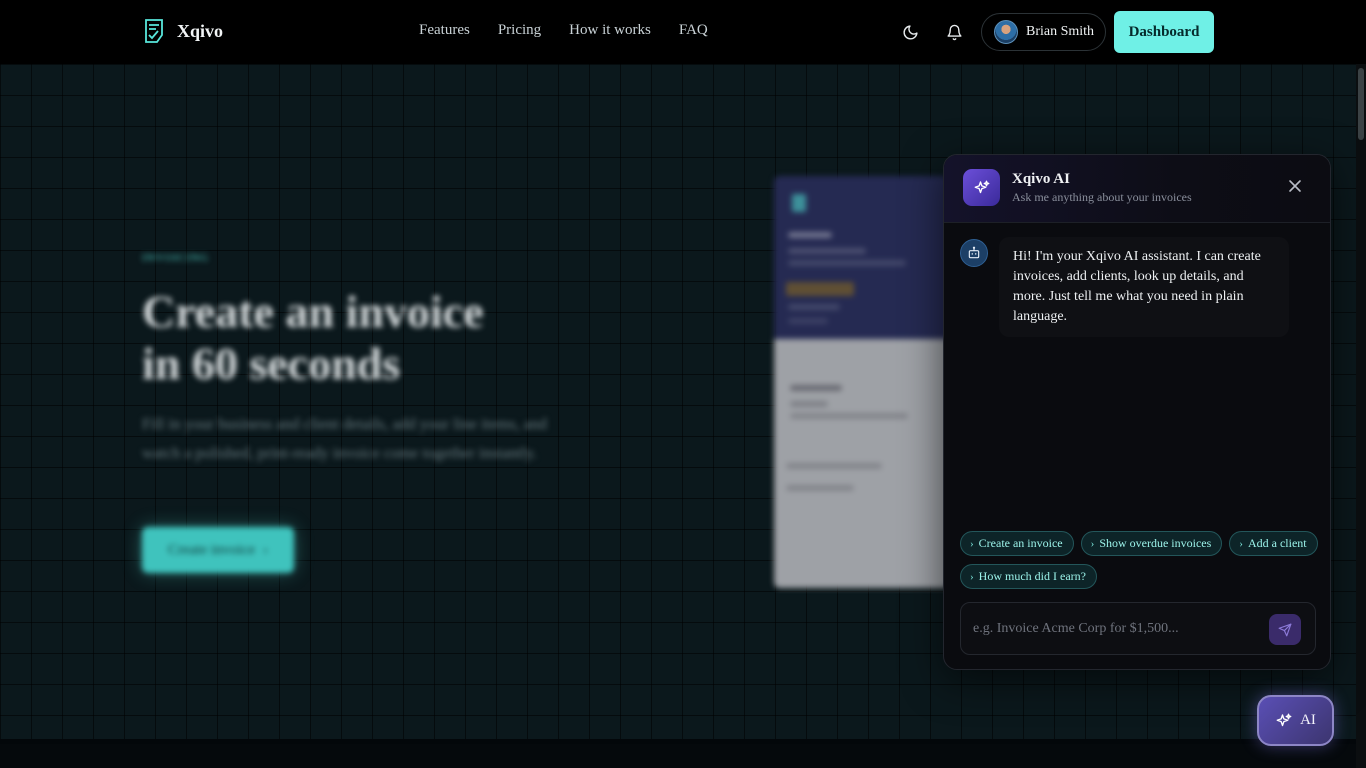 The image size is (1366, 768). I want to click on mockup-paper, so click(861, 463).